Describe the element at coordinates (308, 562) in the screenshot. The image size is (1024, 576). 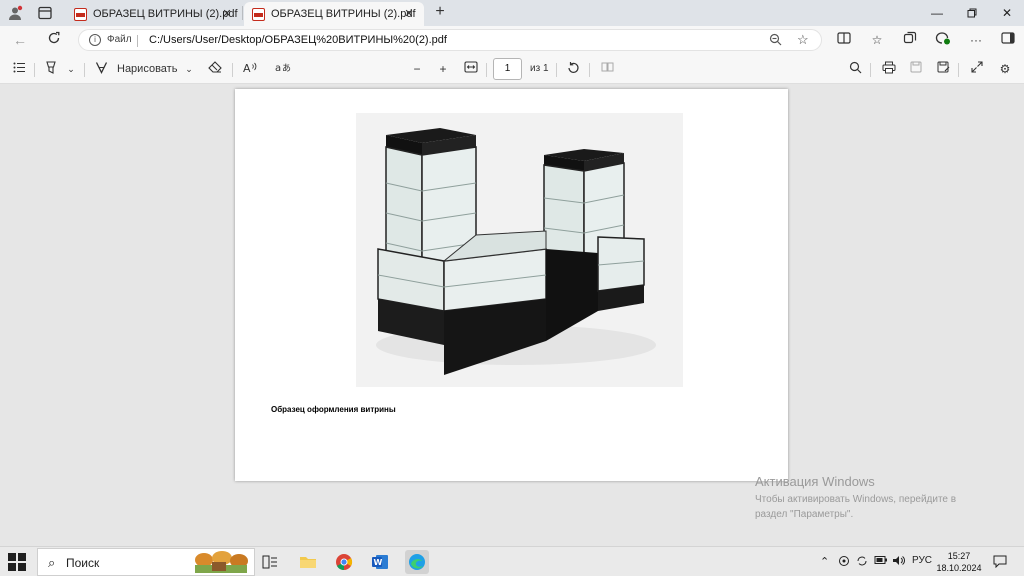
I see `file-explorer-icon` at that location.